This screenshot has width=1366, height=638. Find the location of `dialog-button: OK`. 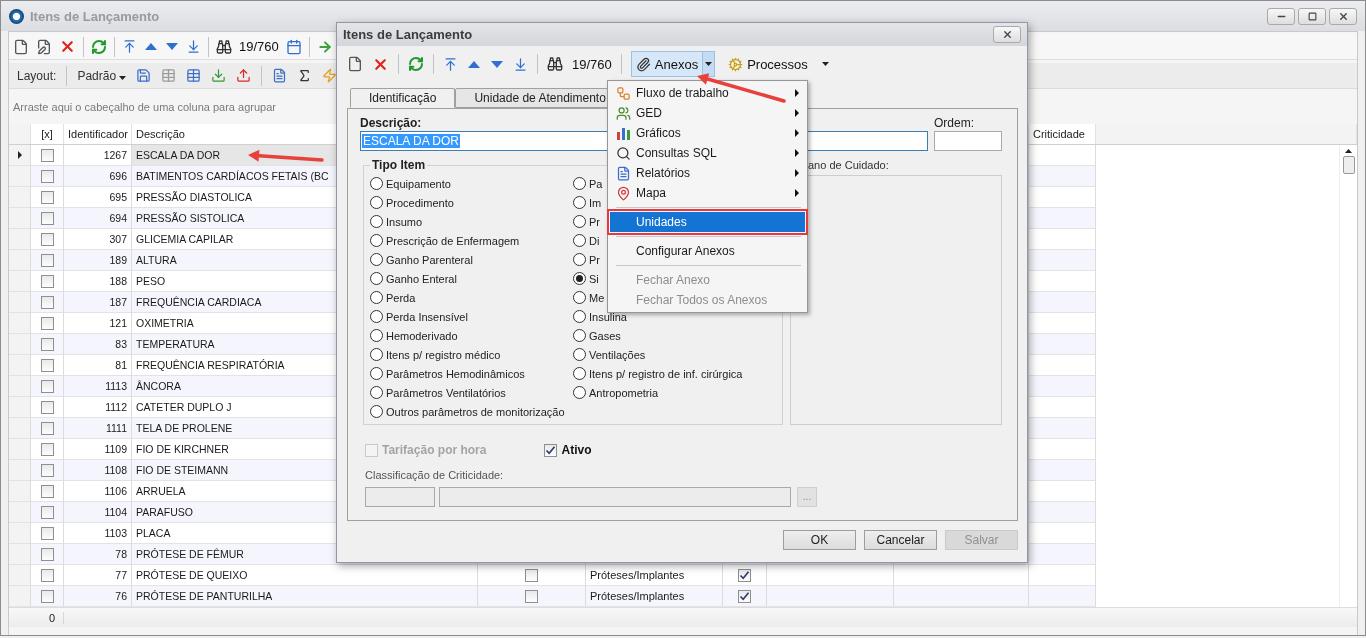

dialog-button: OK is located at coordinates (819, 540).